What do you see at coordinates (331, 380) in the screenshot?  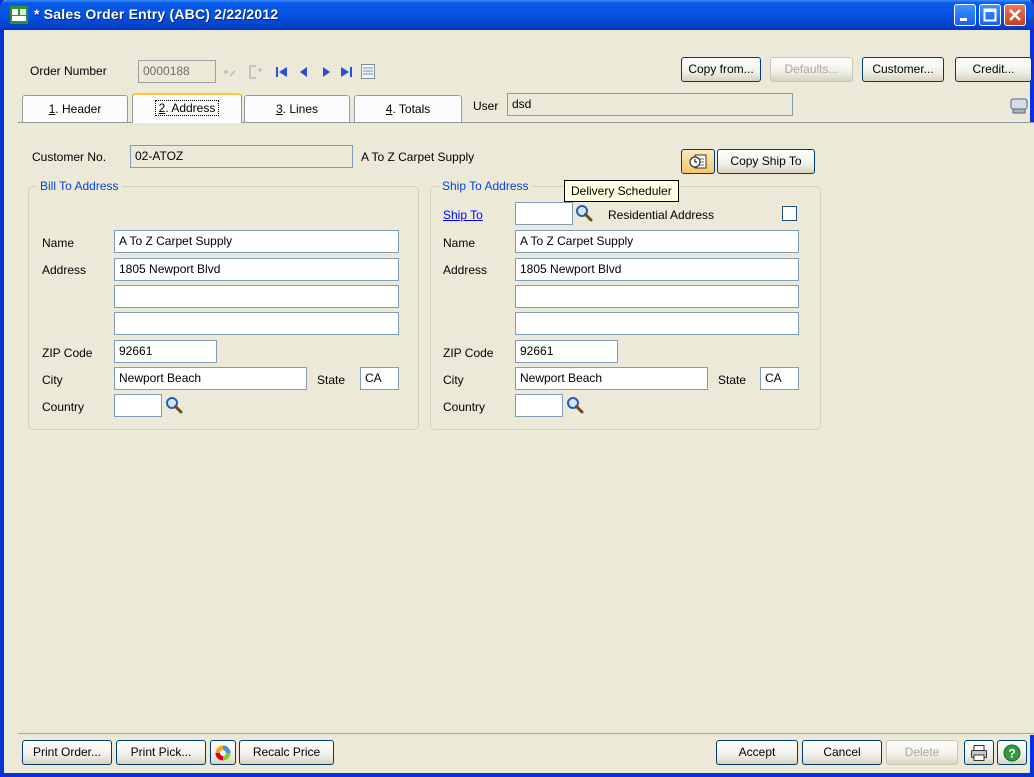 I see `bill-to-state-label: State` at bounding box center [331, 380].